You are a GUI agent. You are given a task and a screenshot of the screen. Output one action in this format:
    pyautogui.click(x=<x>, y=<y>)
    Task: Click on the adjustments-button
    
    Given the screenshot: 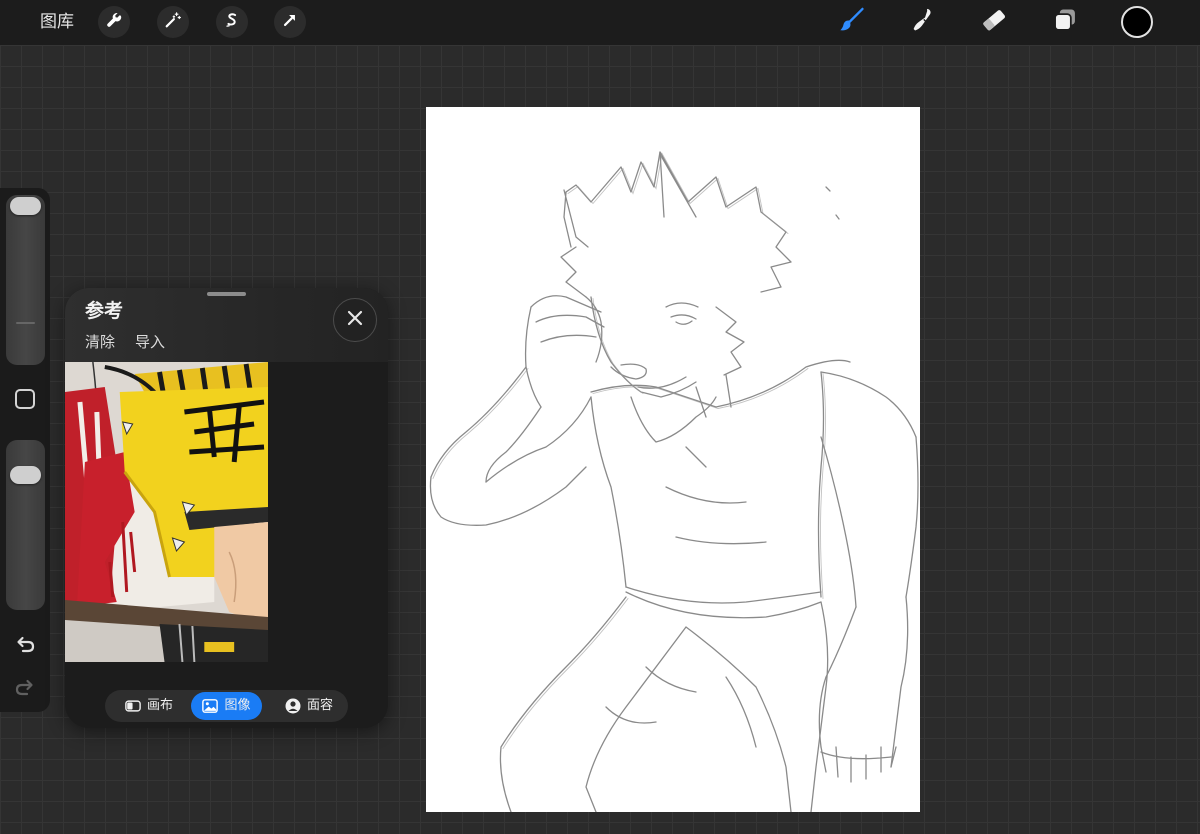 What is the action you would take?
    pyautogui.click(x=173, y=22)
    